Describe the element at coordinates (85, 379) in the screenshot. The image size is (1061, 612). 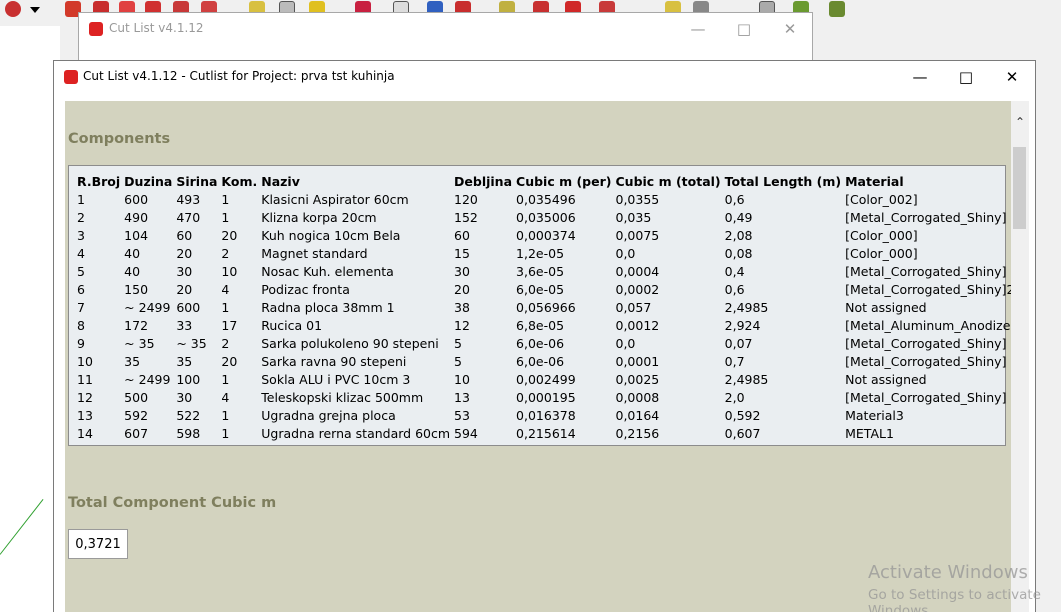
I see `table-cell: 11` at that location.